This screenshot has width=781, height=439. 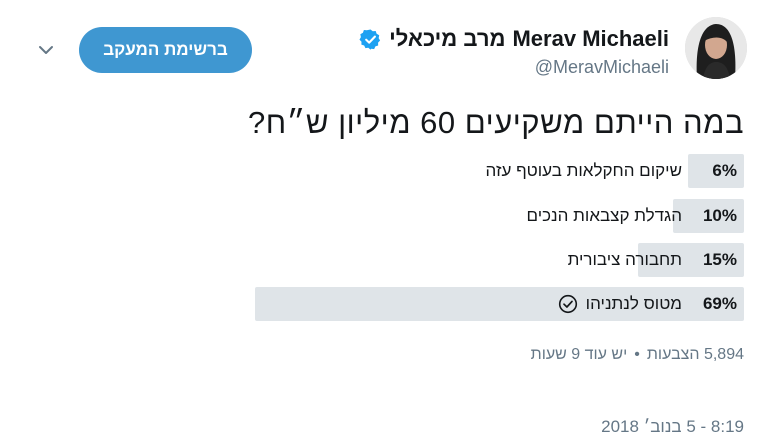 I want to click on poll-option: 15% תחבורה ציבורית, so click(x=499, y=260).